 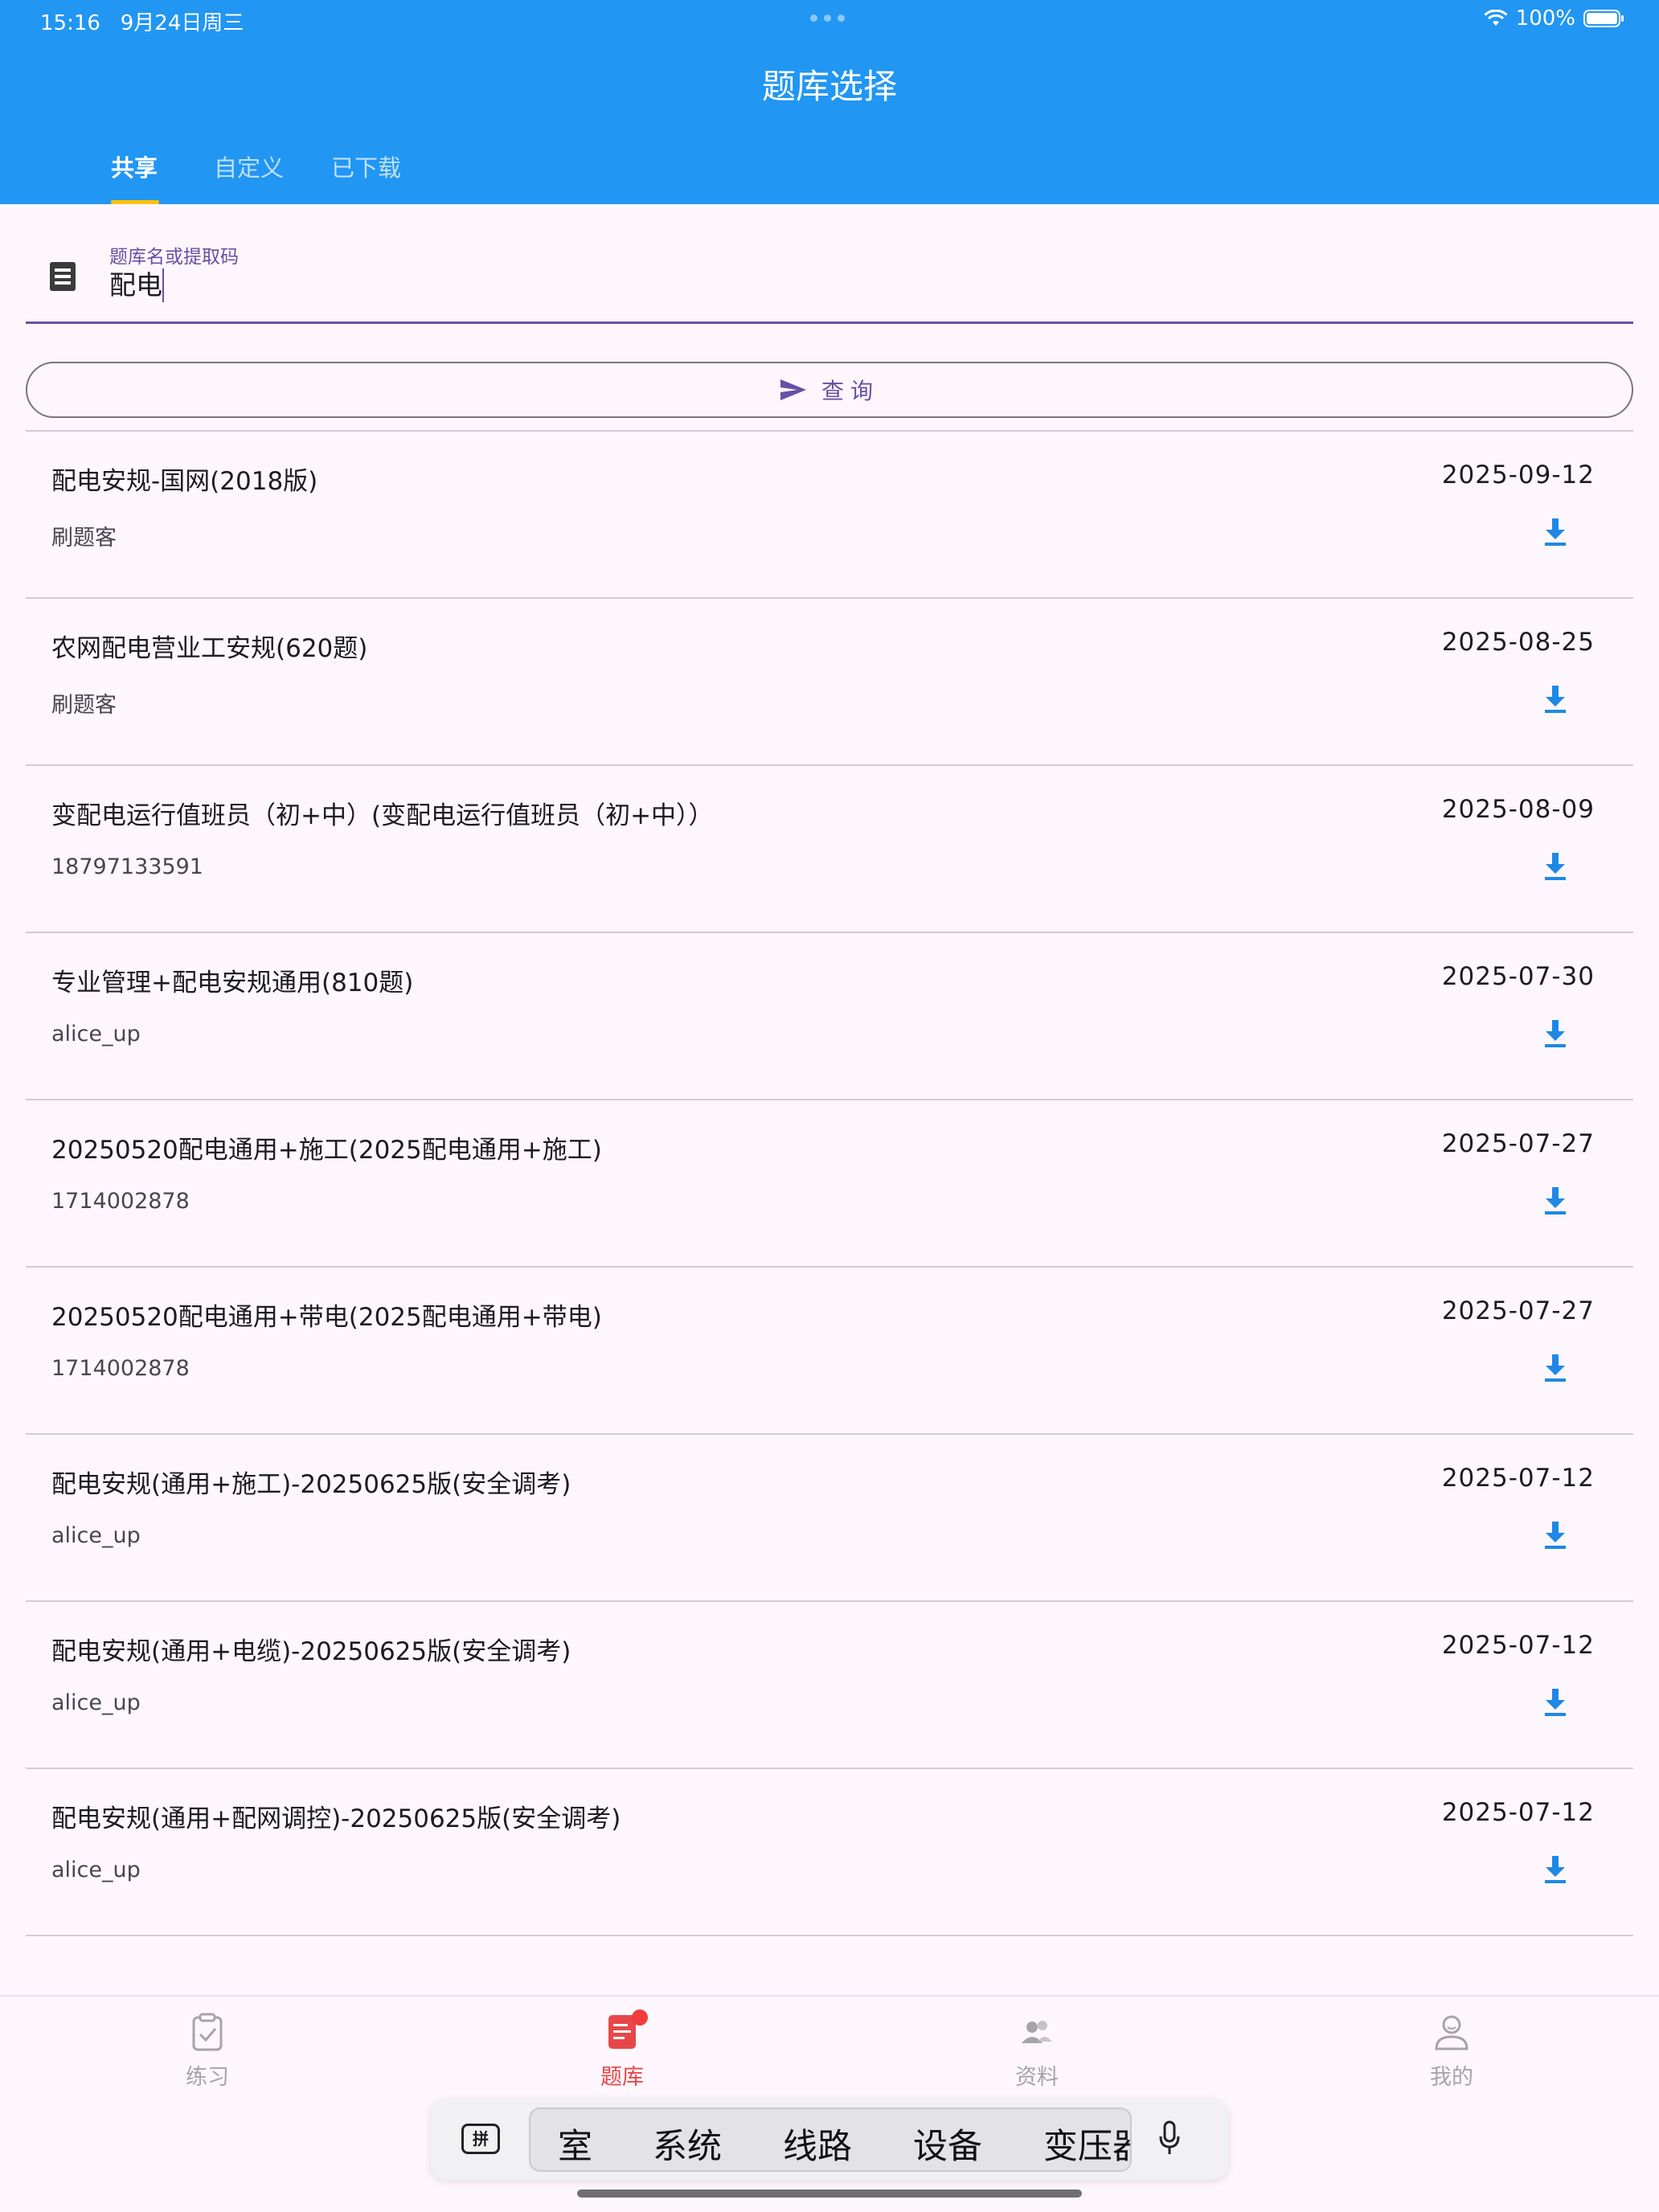 I want to click on item-date: 2025-09-12, so click(x=1518, y=475).